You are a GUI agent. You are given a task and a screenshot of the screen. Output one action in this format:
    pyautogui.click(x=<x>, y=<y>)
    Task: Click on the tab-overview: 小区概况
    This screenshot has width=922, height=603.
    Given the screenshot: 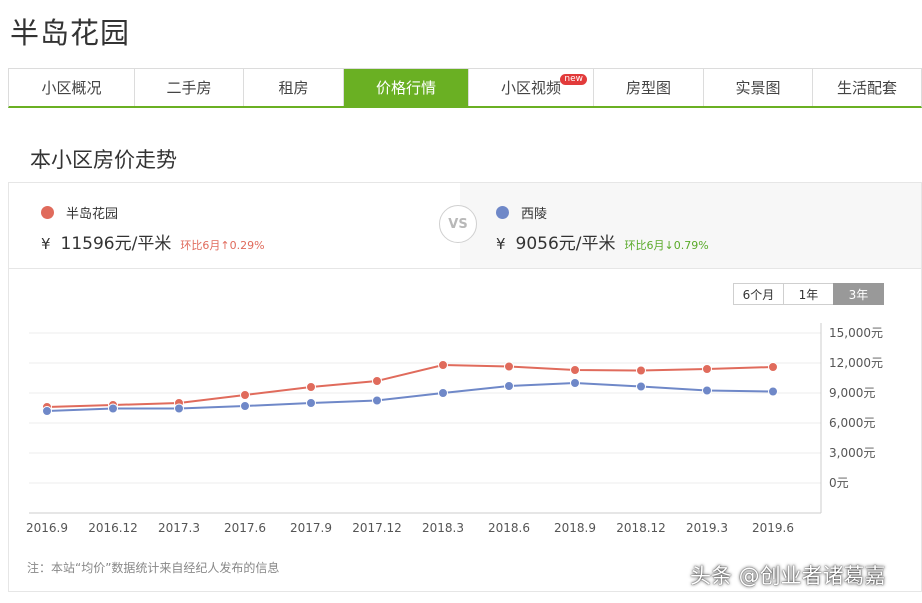 What is the action you would take?
    pyautogui.click(x=72, y=87)
    